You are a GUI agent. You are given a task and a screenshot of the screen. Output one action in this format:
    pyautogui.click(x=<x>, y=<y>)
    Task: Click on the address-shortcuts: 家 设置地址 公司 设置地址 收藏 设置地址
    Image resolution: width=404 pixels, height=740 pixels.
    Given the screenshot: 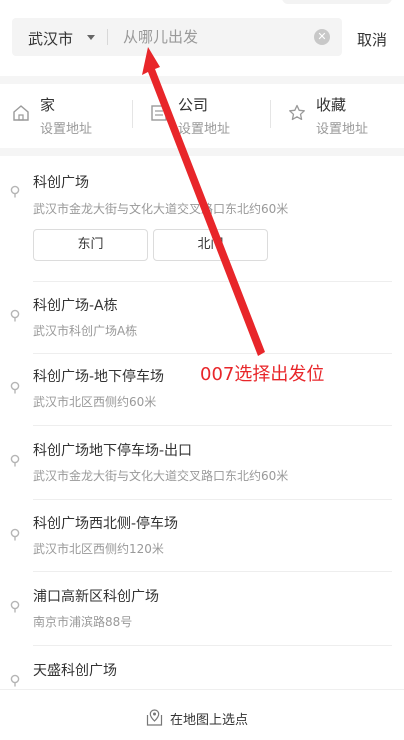 What is the action you would take?
    pyautogui.click(x=202, y=116)
    